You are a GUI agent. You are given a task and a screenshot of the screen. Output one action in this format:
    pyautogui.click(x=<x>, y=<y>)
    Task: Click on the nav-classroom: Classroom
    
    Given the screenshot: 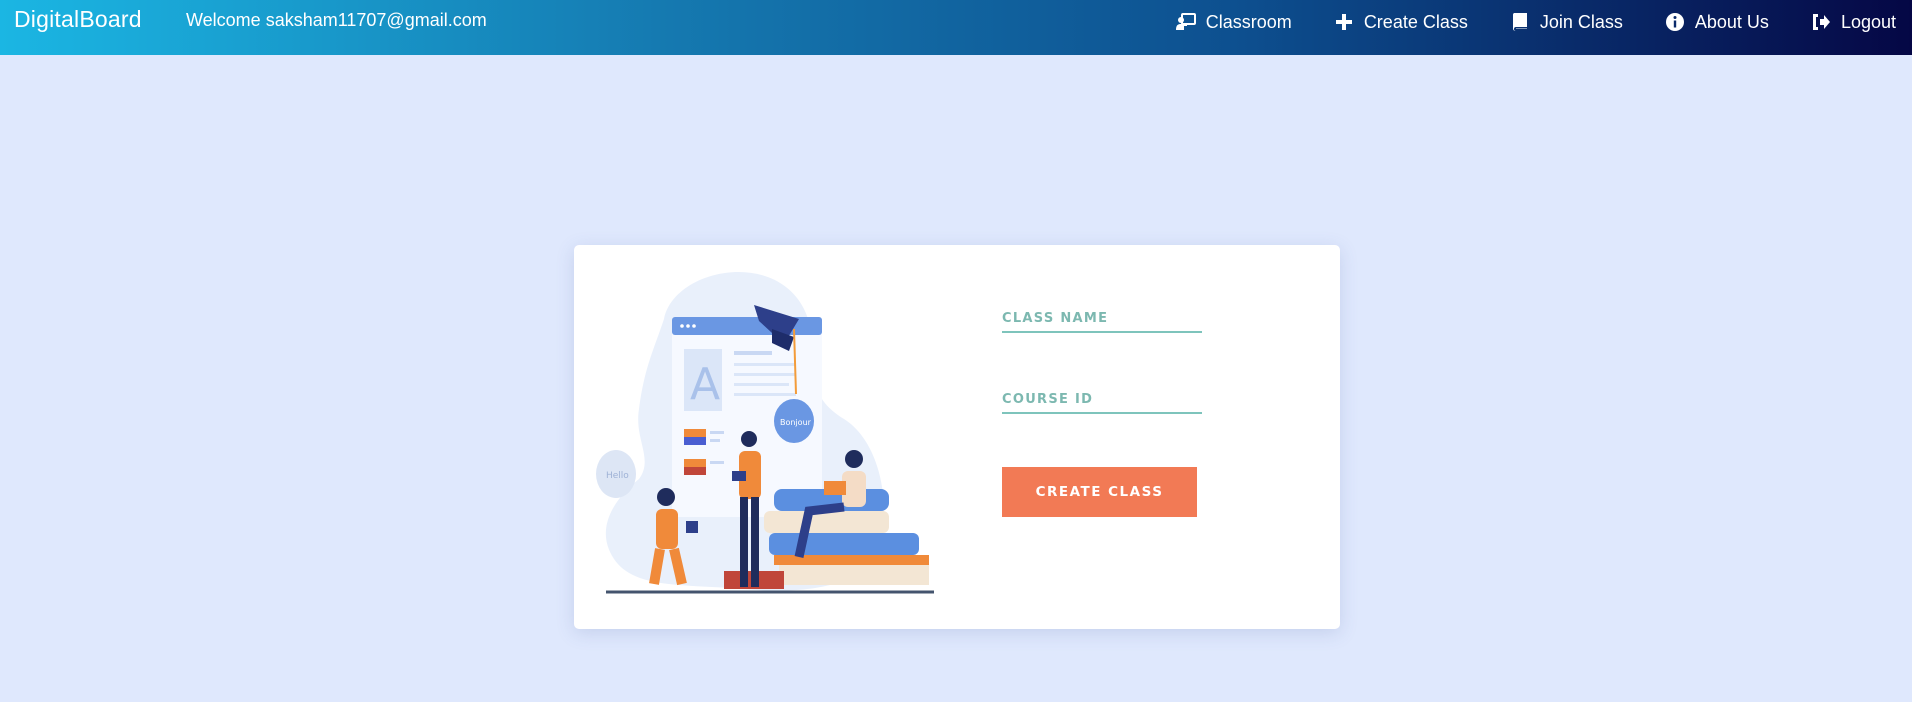 What is the action you would take?
    pyautogui.click(x=1233, y=22)
    